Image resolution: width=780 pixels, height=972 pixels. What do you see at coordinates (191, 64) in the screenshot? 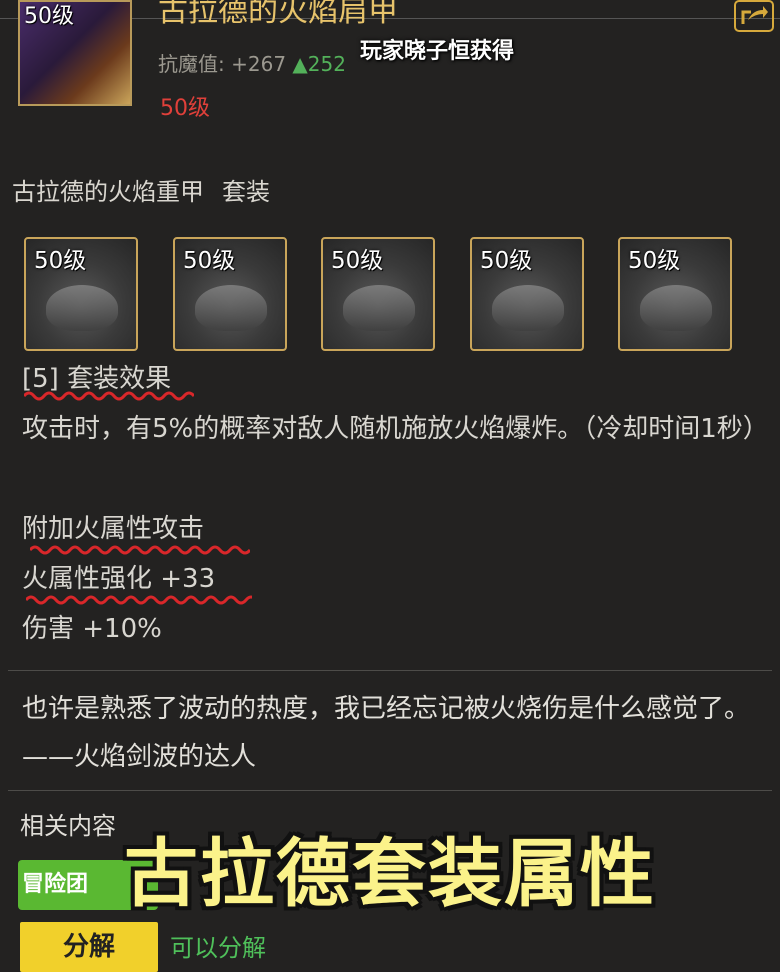
I see `stat-label: 抗魔值:` at bounding box center [191, 64].